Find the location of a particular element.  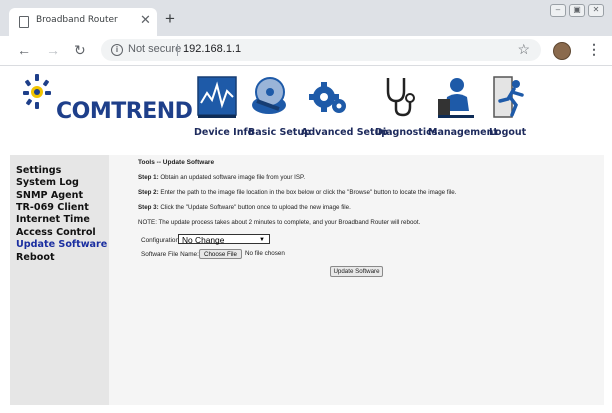

sidebar-item-access-control: Access Control is located at coordinates (56, 232).